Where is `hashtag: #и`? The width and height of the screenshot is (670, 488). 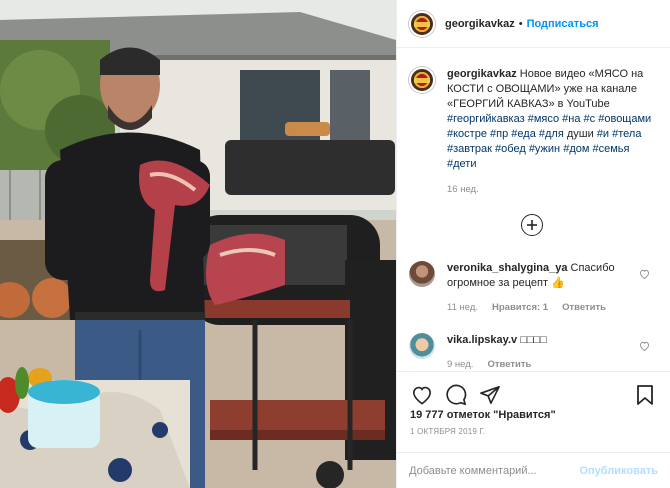 hashtag: #и is located at coordinates (603, 134).